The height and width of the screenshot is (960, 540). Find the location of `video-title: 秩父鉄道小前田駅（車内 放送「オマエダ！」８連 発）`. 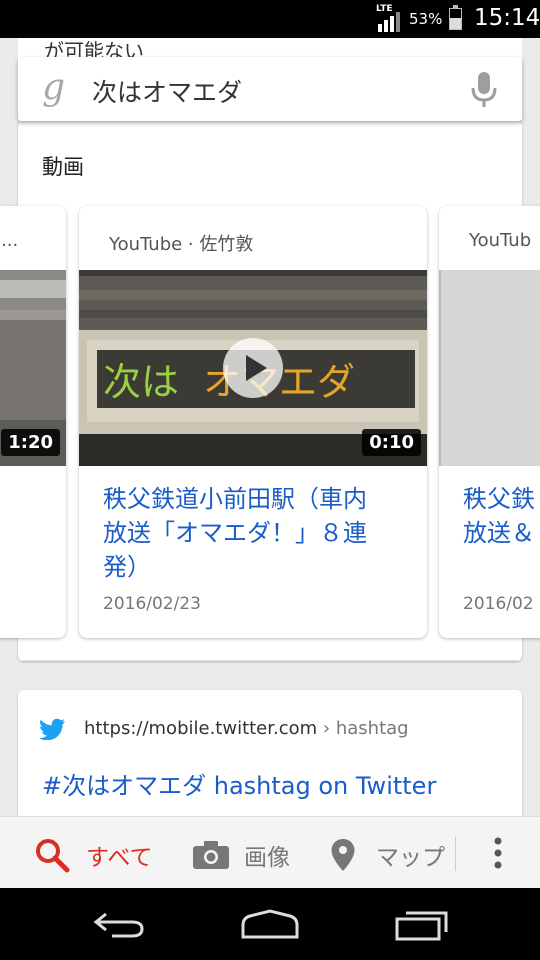

video-title: 秩父鉄道小前田駅（車内 放送「オマエダ！」８連 発） is located at coordinates (258, 533).